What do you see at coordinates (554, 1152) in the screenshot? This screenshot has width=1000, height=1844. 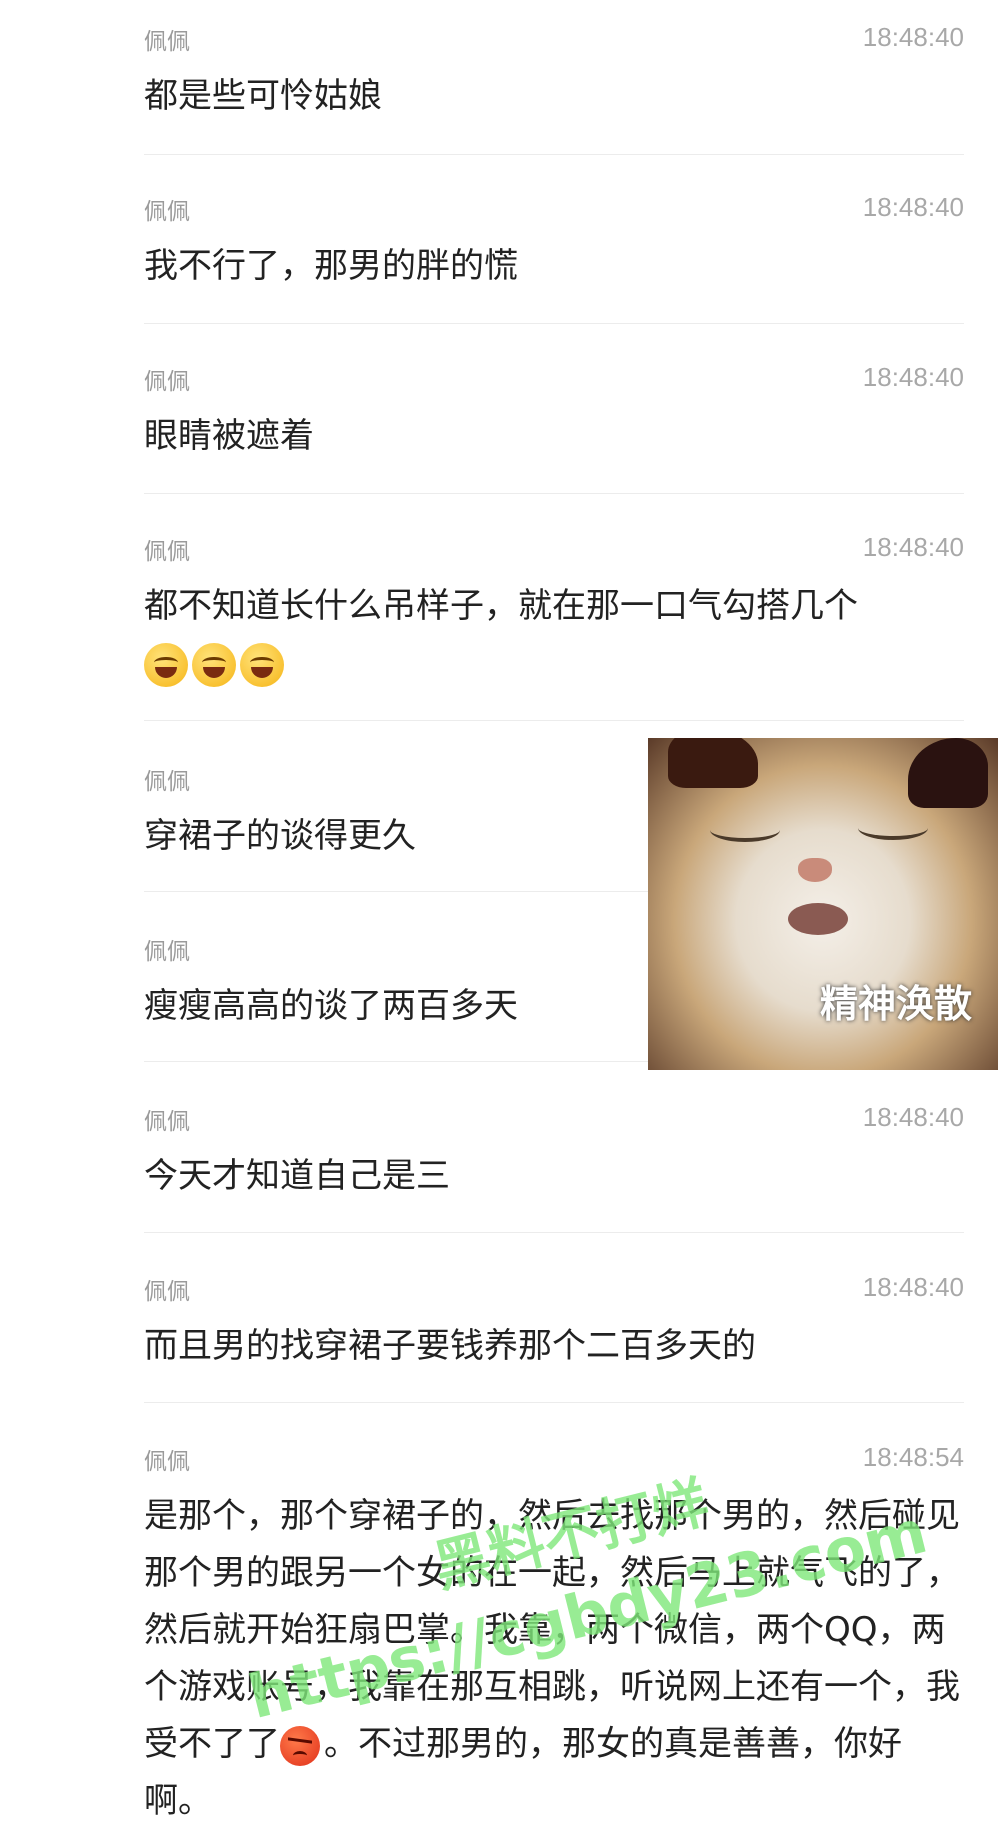 I see `message-item: 佩佩 18:48:40 今天才知道自己是三` at bounding box center [554, 1152].